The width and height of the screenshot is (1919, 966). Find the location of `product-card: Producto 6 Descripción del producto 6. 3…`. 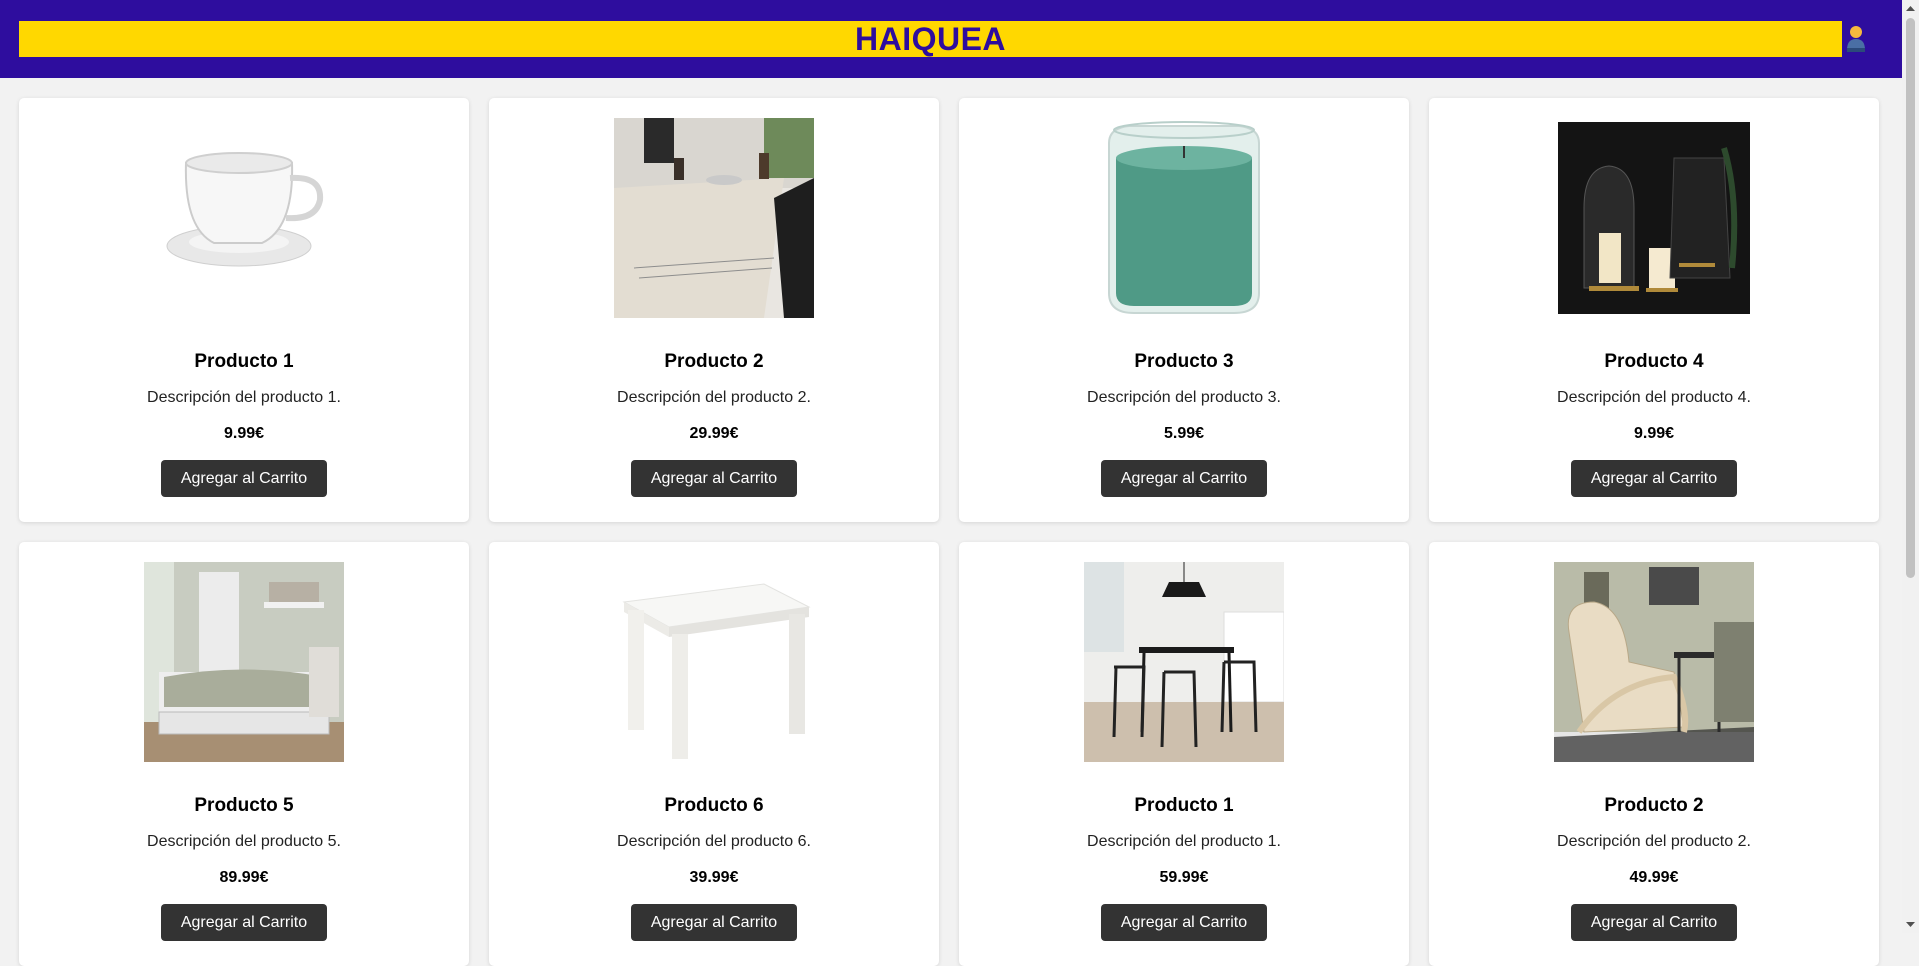

product-card: Producto 6 Descripción del producto 6. 3… is located at coordinates (714, 754).